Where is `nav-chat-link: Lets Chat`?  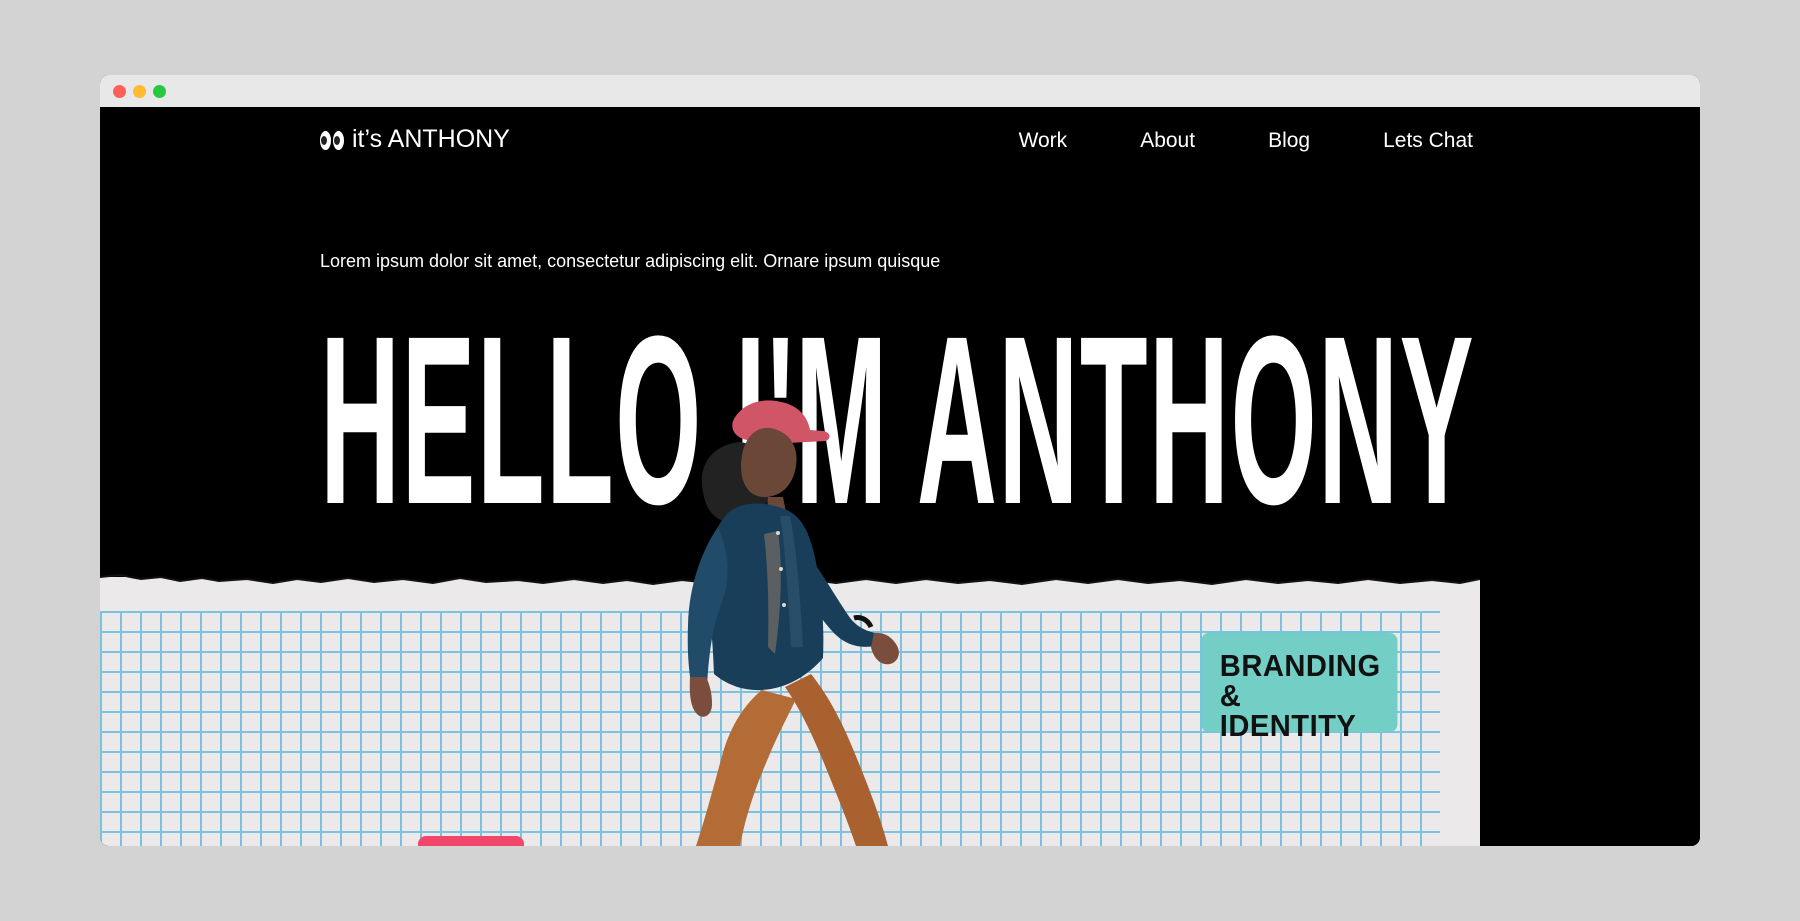 nav-chat-link: Lets Chat is located at coordinates (1428, 140).